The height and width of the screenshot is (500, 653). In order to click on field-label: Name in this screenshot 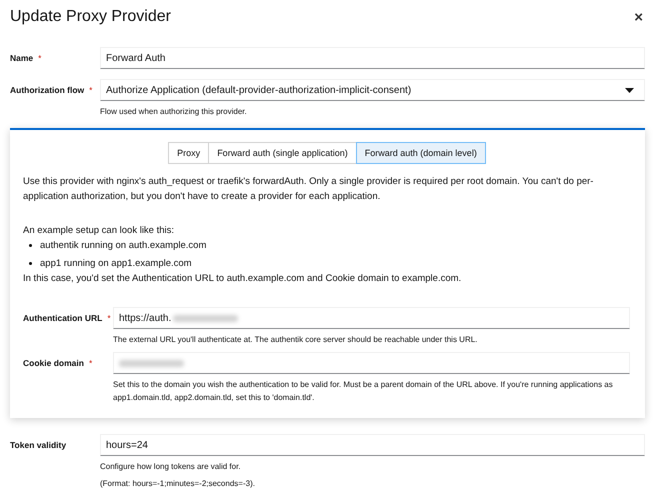, I will do `click(22, 58)`.